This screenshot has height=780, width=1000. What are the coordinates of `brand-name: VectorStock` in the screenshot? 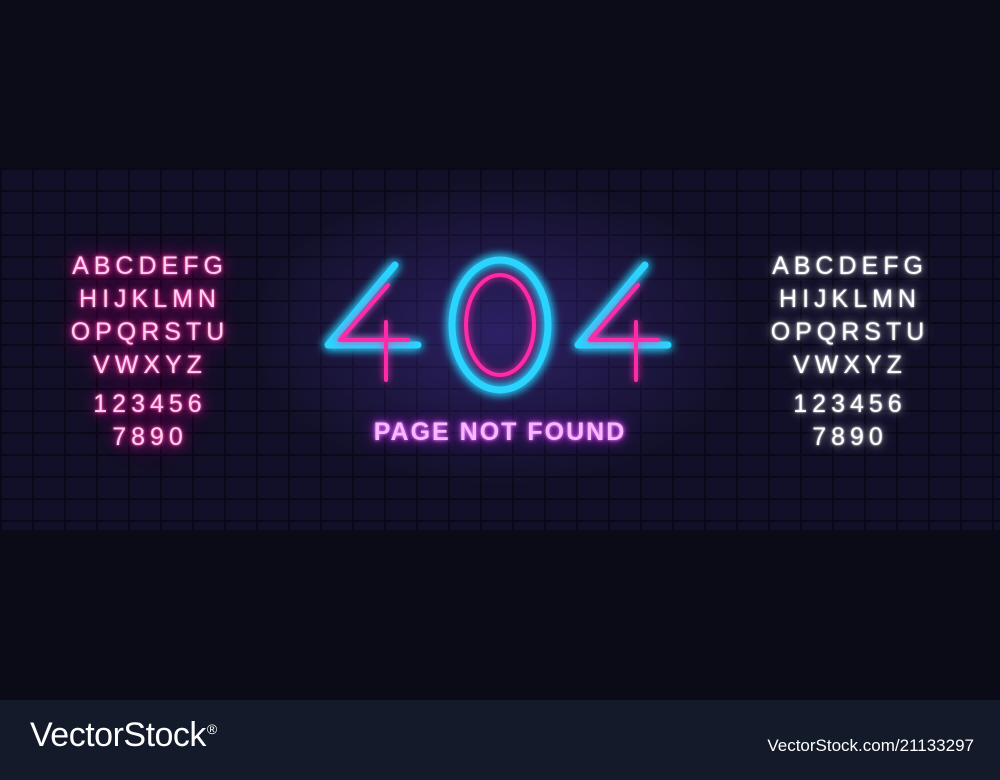 It's located at (118, 735).